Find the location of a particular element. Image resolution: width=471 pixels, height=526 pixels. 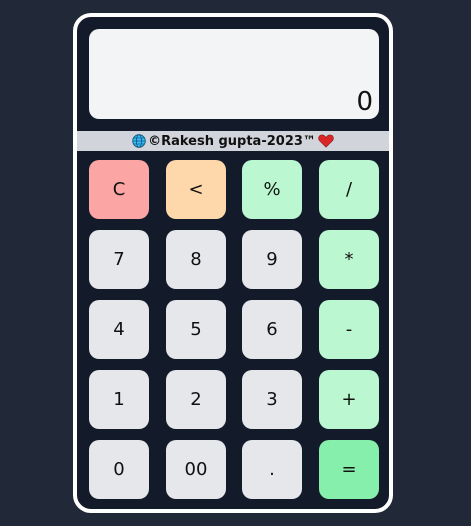

heart-icon is located at coordinates (326, 141).